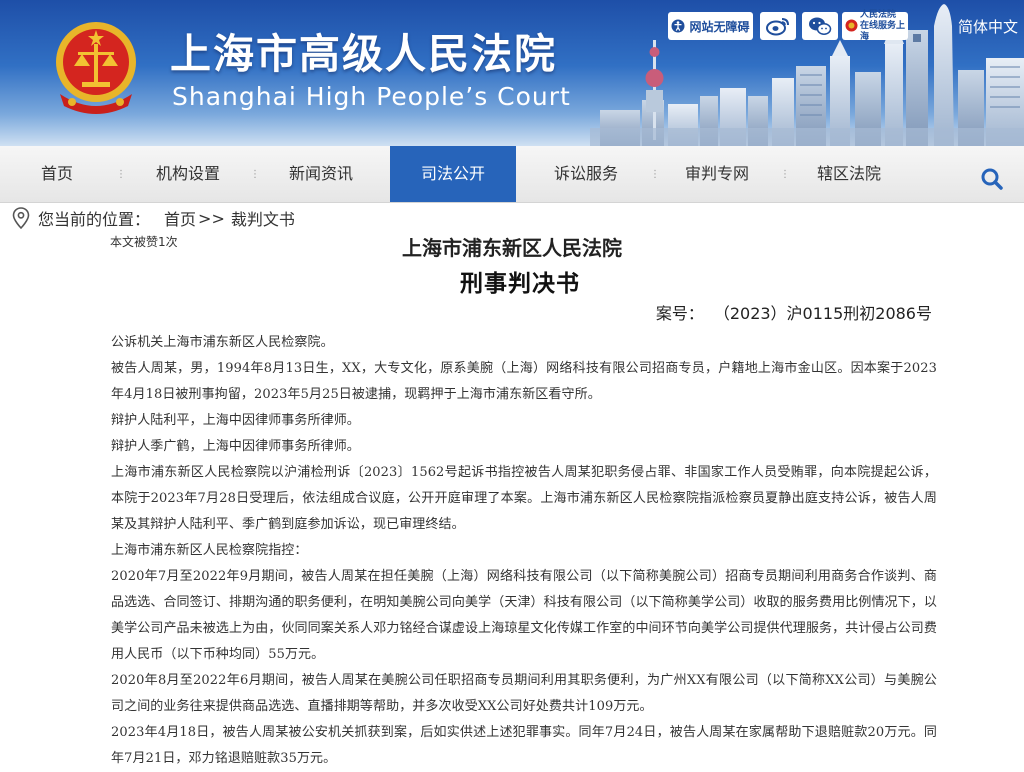  Describe the element at coordinates (878, 14) in the screenshot. I see `online-service-line1: 人民法院` at that location.